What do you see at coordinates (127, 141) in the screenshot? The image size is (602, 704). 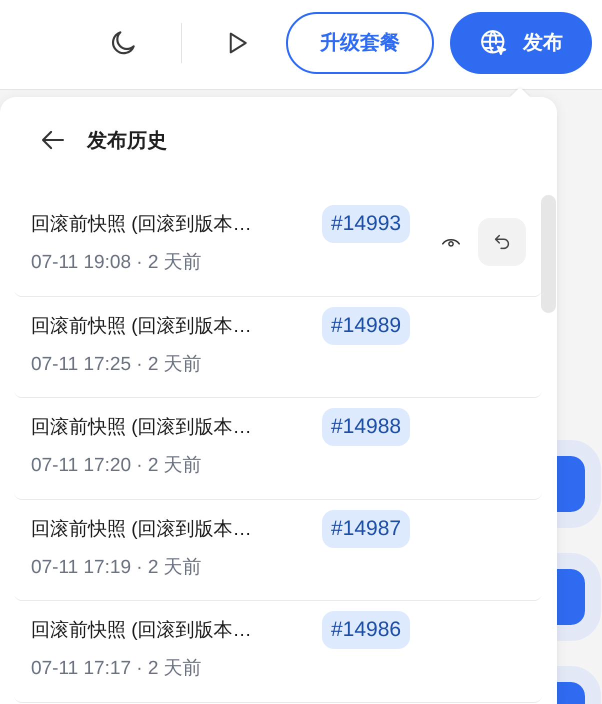 I see `panel-title: 发布历史` at bounding box center [127, 141].